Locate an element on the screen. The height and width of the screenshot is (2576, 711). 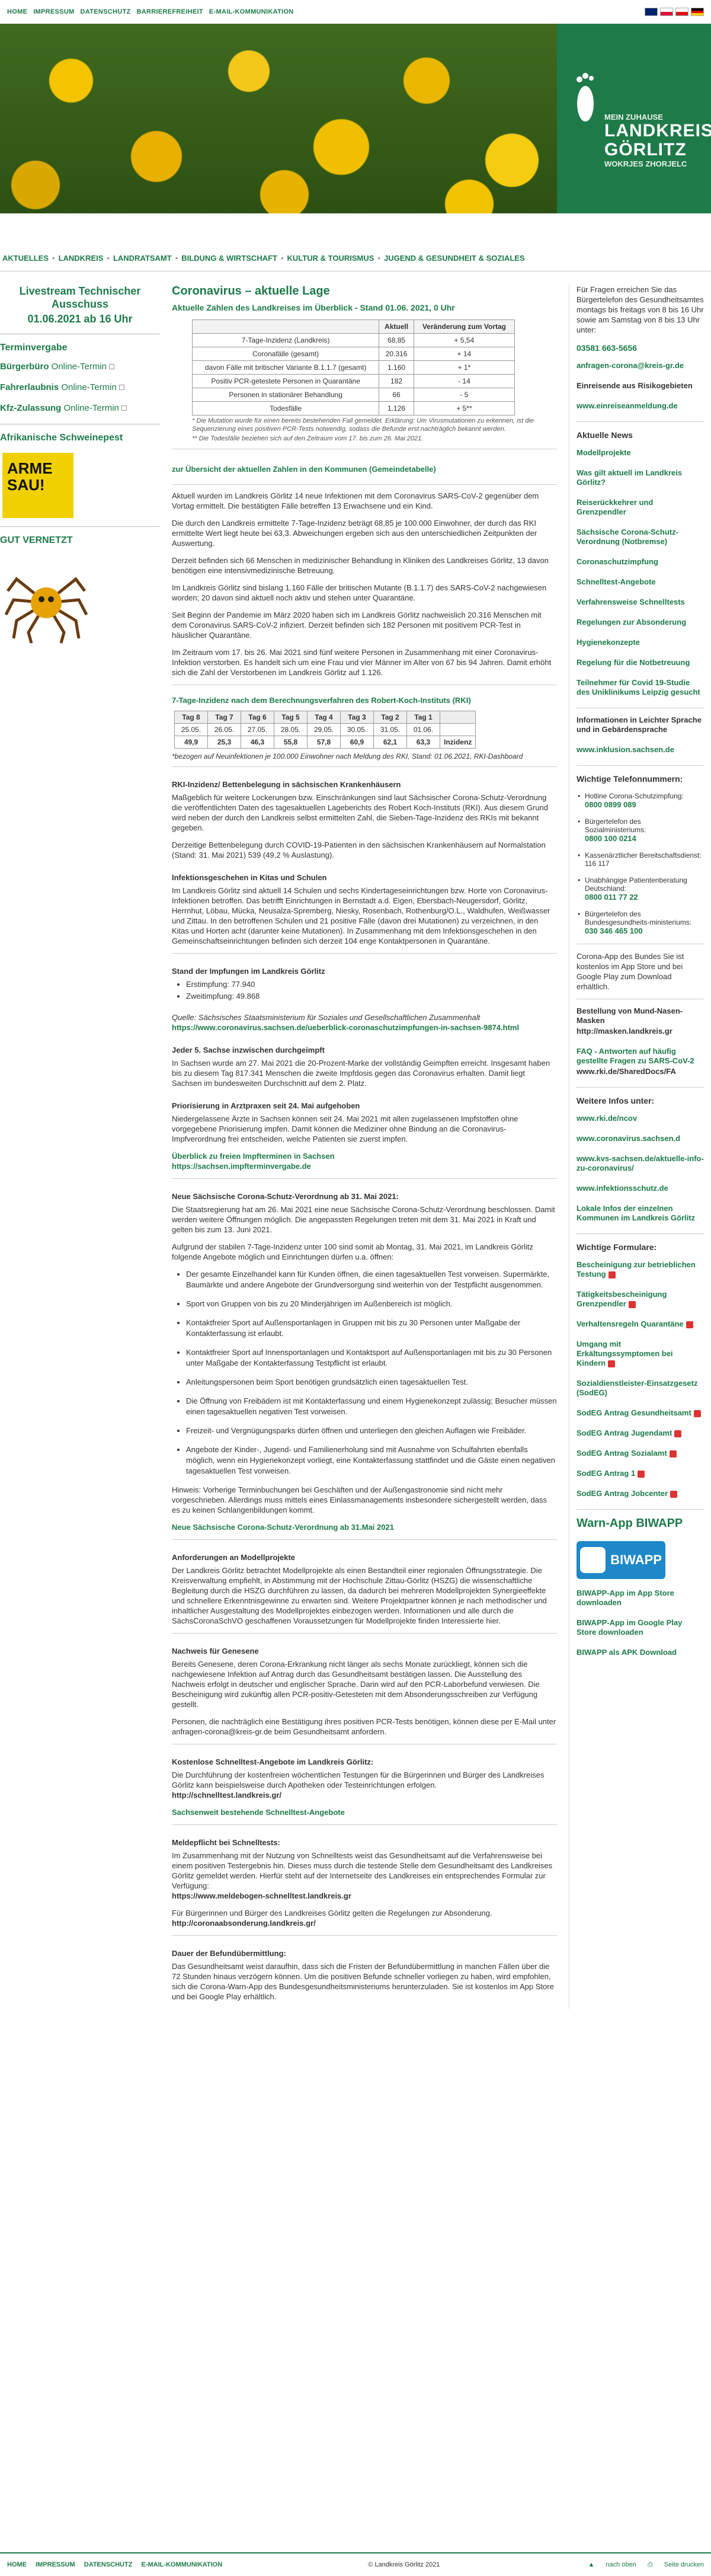
news-link-hygiene: Hygienekonzepte is located at coordinates (640, 642).